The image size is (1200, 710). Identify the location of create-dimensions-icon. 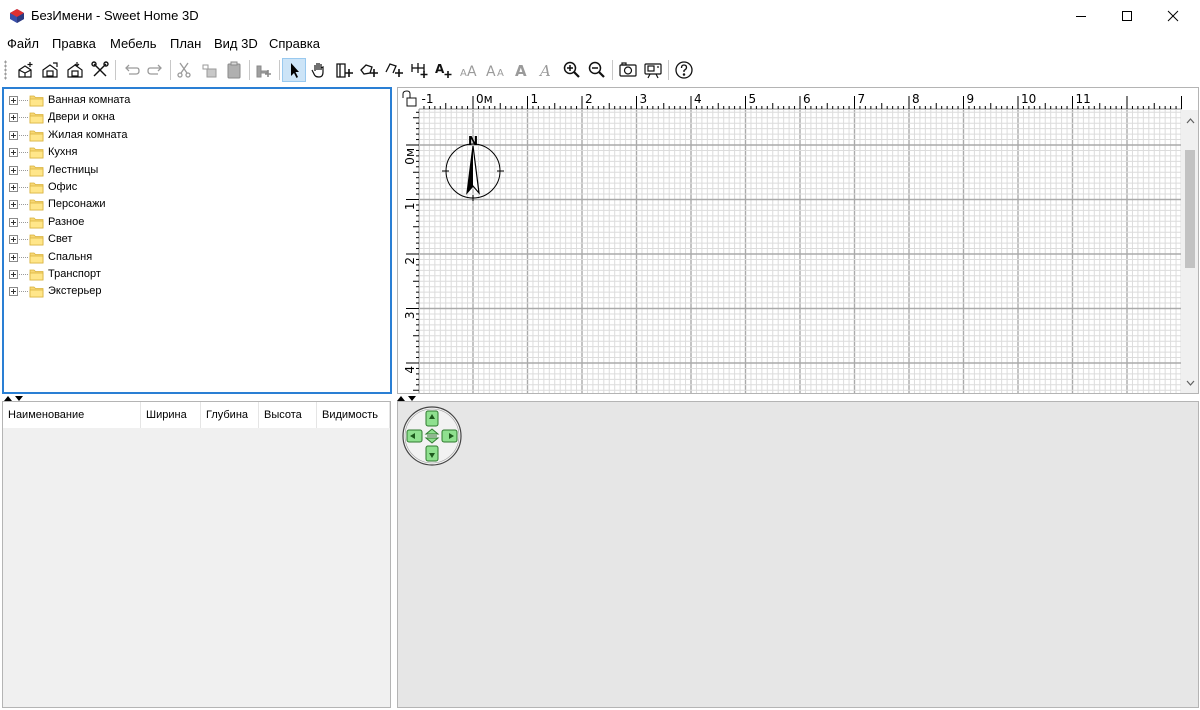
(419, 70).